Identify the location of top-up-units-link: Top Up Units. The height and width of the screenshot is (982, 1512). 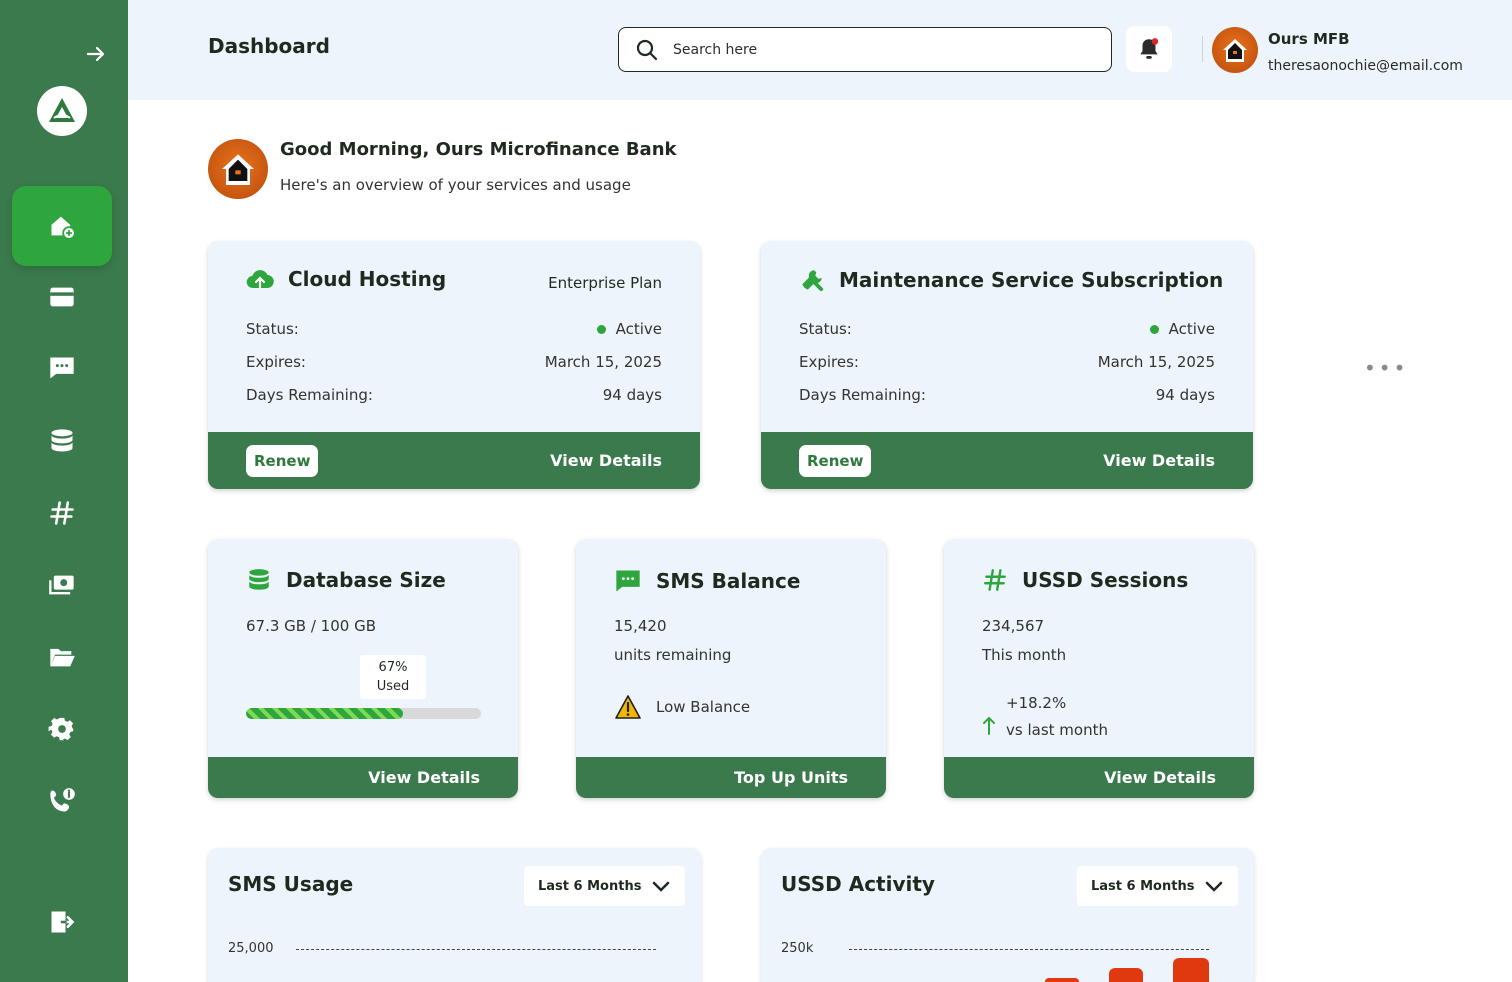
(791, 777).